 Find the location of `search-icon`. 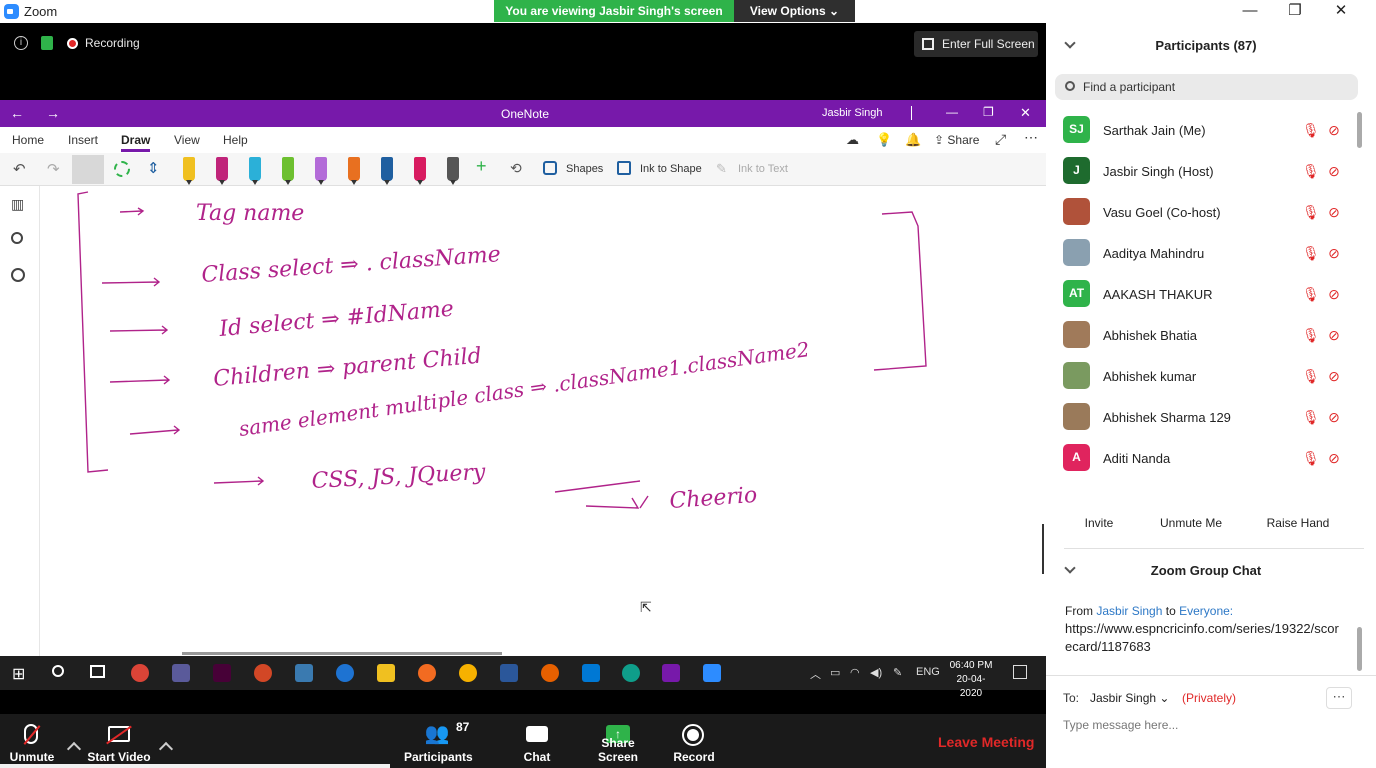

search-icon is located at coordinates (17, 238).